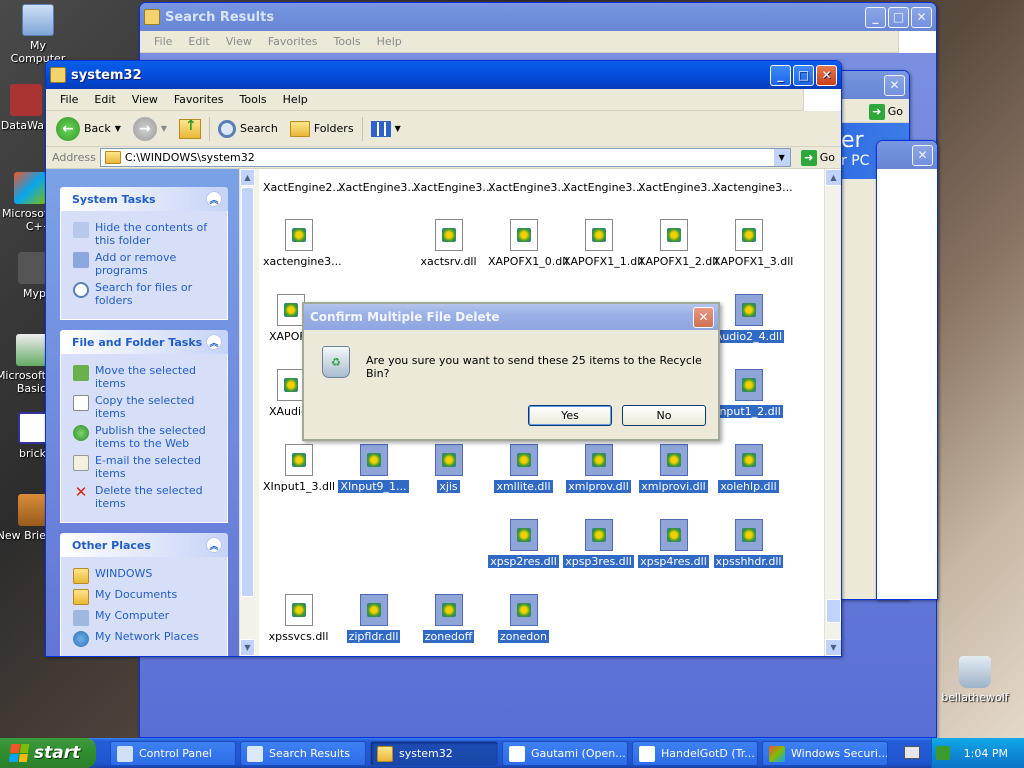  Describe the element at coordinates (523, 468) in the screenshot. I see `file-item: xmllite.dll` at that location.